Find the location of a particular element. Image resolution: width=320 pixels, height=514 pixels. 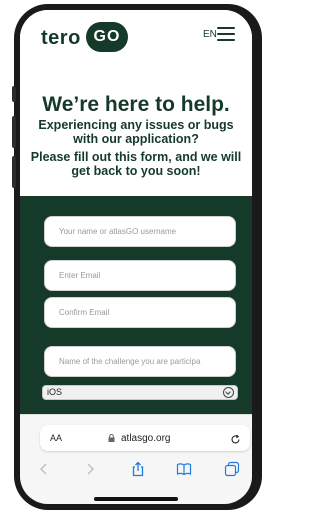

hamburger-menu-icon is located at coordinates (226, 34).